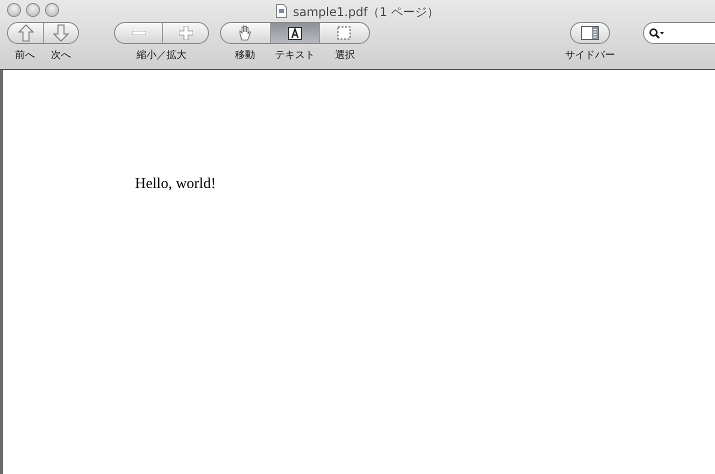  Describe the element at coordinates (344, 33) in the screenshot. I see `selection-icon` at that location.